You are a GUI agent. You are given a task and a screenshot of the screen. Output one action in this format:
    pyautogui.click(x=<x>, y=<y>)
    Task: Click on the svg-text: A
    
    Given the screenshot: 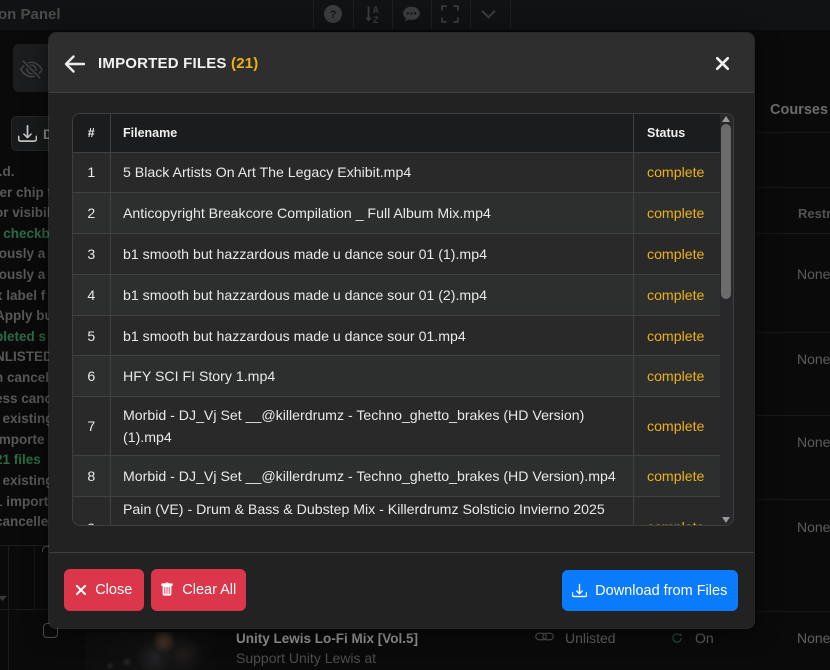 What is the action you would take?
    pyautogui.click(x=376, y=10)
    